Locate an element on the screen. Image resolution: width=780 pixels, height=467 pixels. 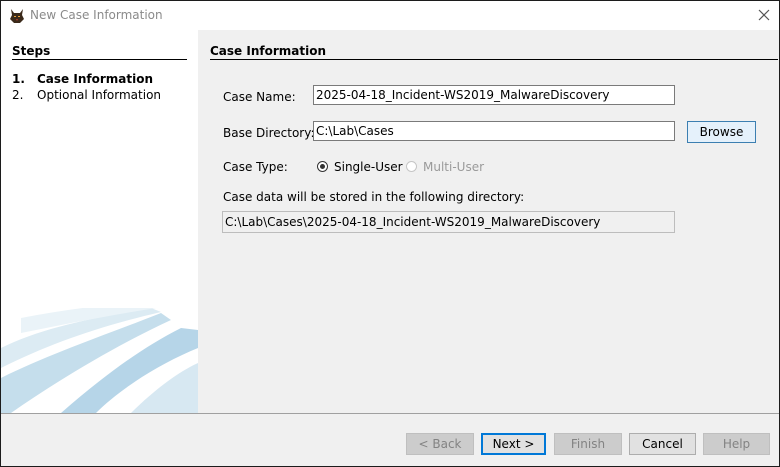
multi-user-radio: Multi-User is located at coordinates (446, 167).